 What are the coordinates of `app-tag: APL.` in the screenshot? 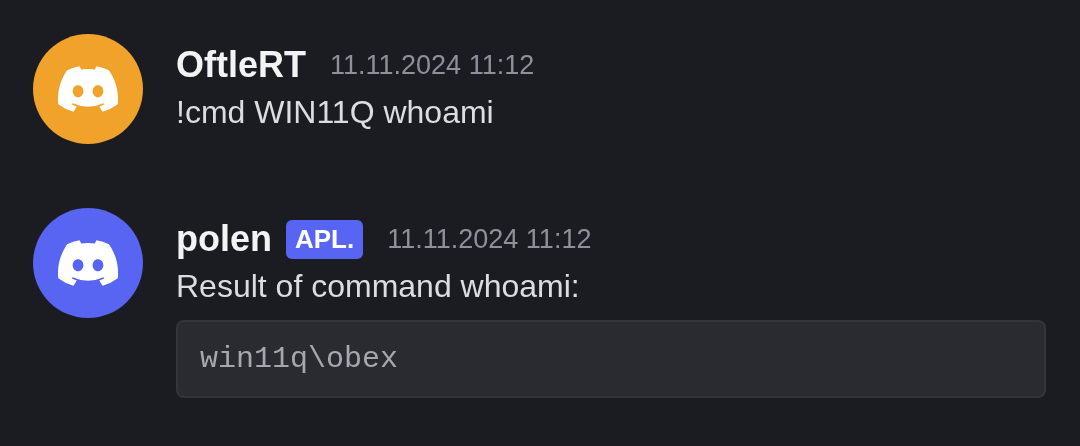 It's located at (325, 239).